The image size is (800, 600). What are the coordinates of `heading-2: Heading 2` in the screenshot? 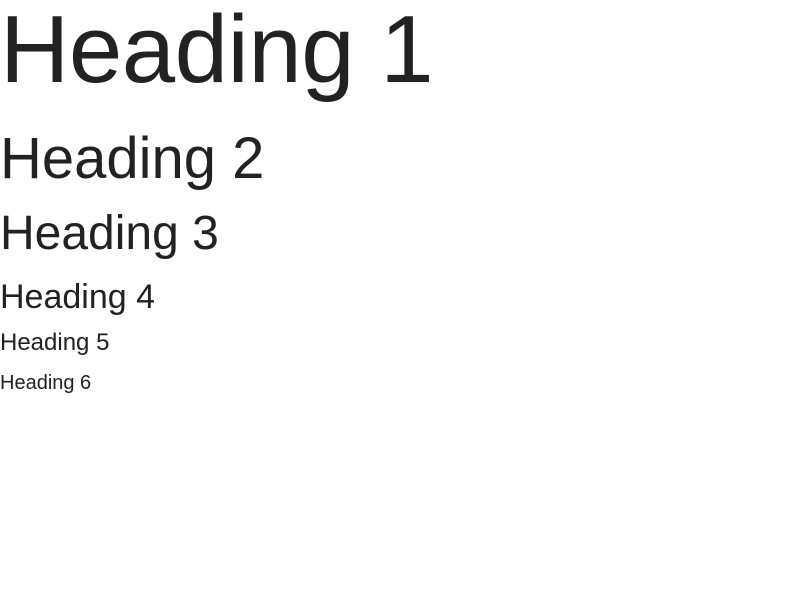 It's located at (132, 158).